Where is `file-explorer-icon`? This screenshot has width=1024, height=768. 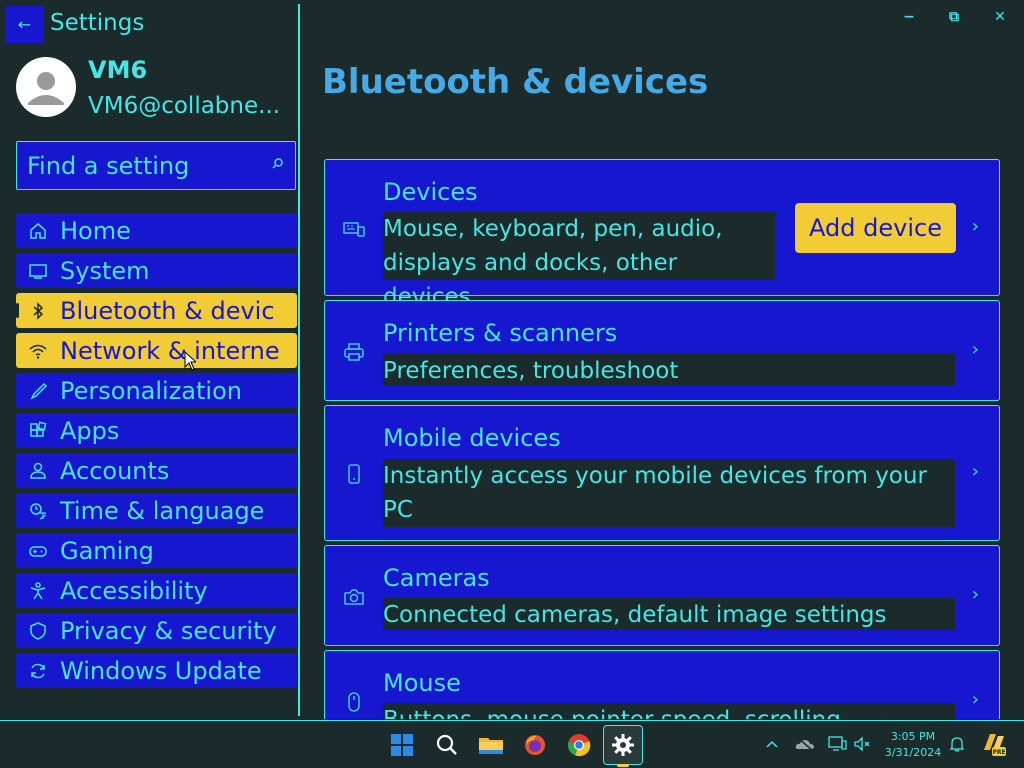
file-explorer-icon is located at coordinates (491, 745).